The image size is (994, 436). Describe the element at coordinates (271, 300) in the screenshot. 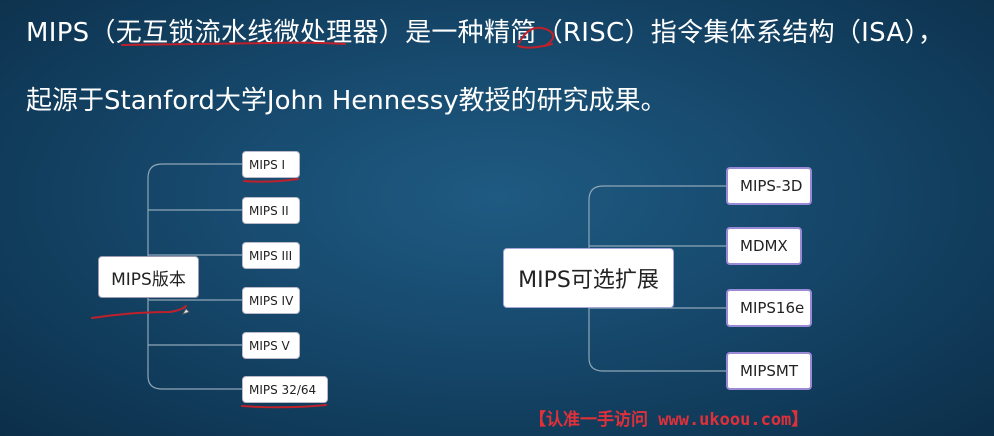

I see `node-mips-iv: MIPS IV` at that location.